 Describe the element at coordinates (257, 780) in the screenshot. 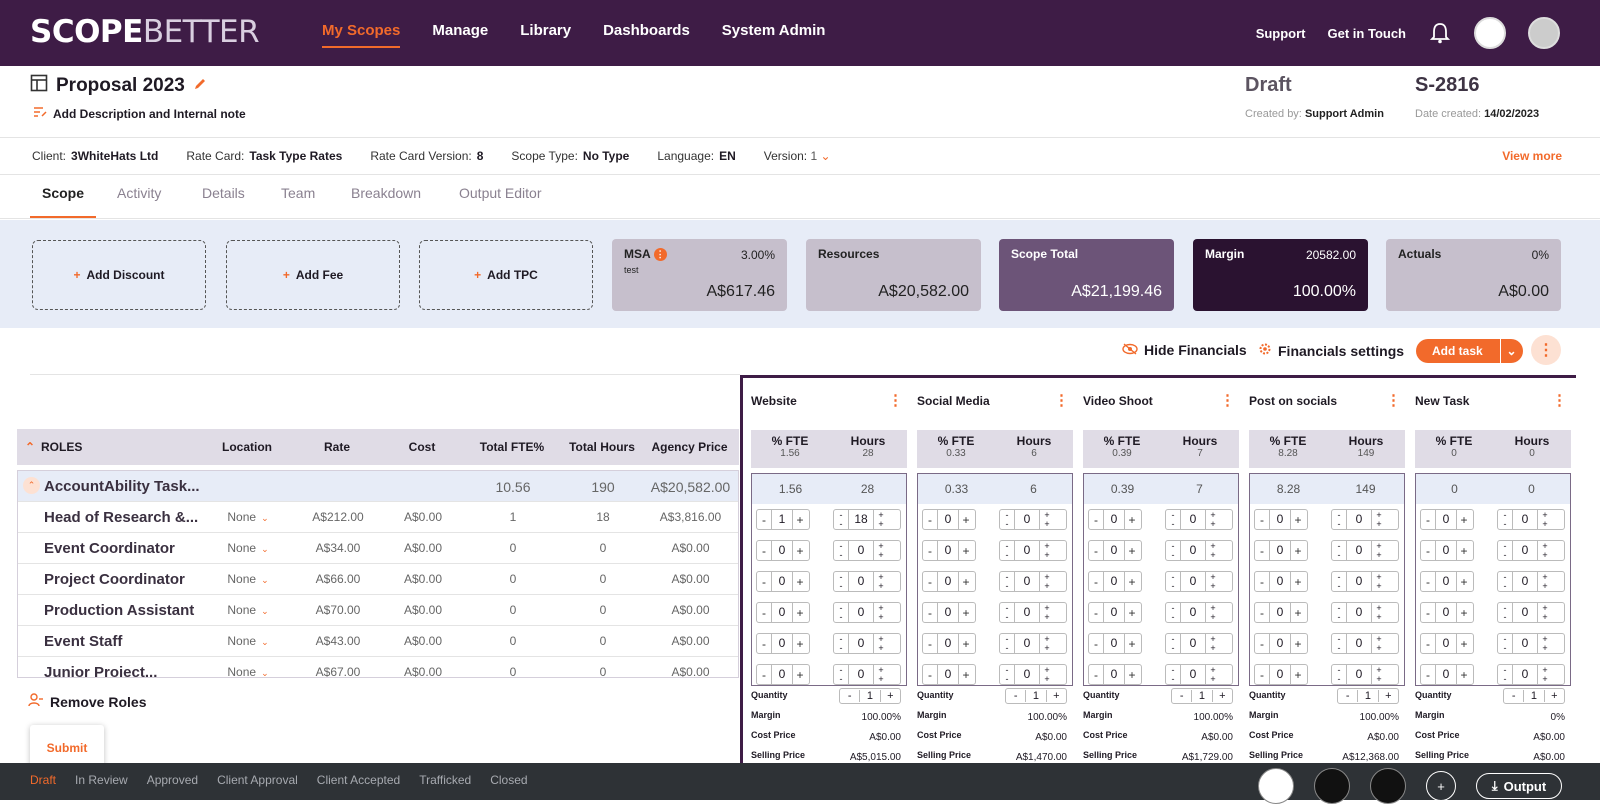

I see `status-client-approval: Client Approval` at that location.